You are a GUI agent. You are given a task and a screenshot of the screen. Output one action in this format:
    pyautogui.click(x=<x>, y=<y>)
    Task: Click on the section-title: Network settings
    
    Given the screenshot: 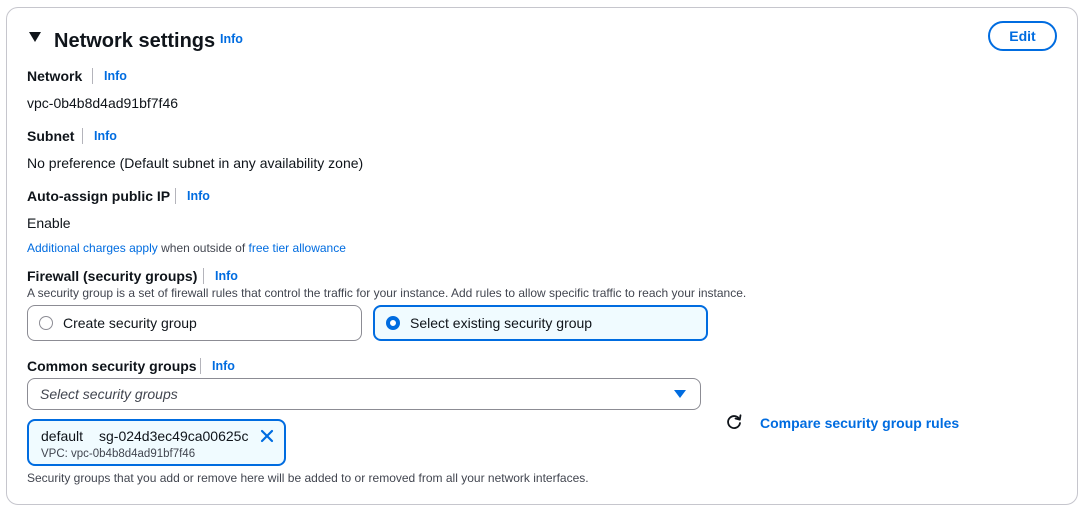 What is the action you would take?
    pyautogui.click(x=134, y=41)
    